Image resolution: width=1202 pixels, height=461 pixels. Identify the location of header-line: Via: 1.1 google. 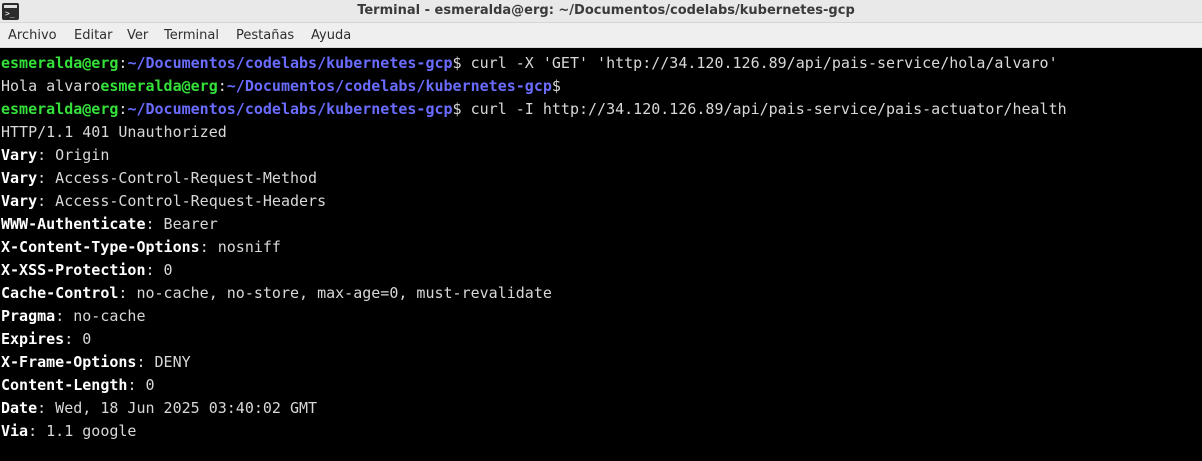
(68, 431).